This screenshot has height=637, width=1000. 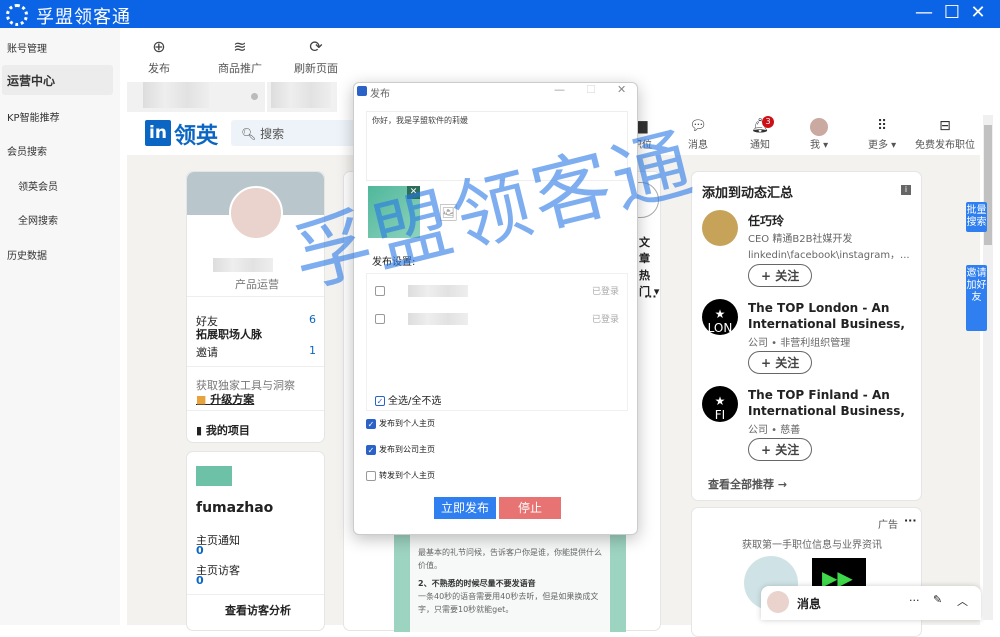 I want to click on recommend-sub: CEO 精通B2B社媒开发, so click(x=800, y=239).